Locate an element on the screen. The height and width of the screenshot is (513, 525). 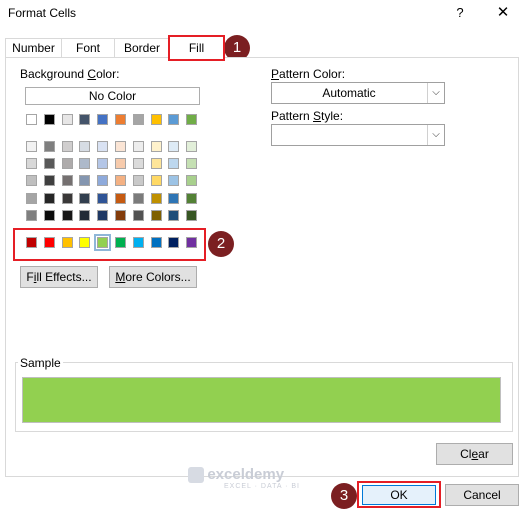
sample-label: Sample is located at coordinates (40, 363).